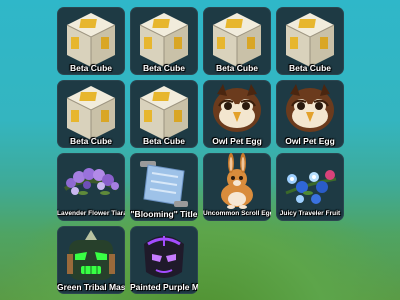  I want to click on inventory-item-green-tribal-mask: Green Tribal Mask, so click(91, 260).